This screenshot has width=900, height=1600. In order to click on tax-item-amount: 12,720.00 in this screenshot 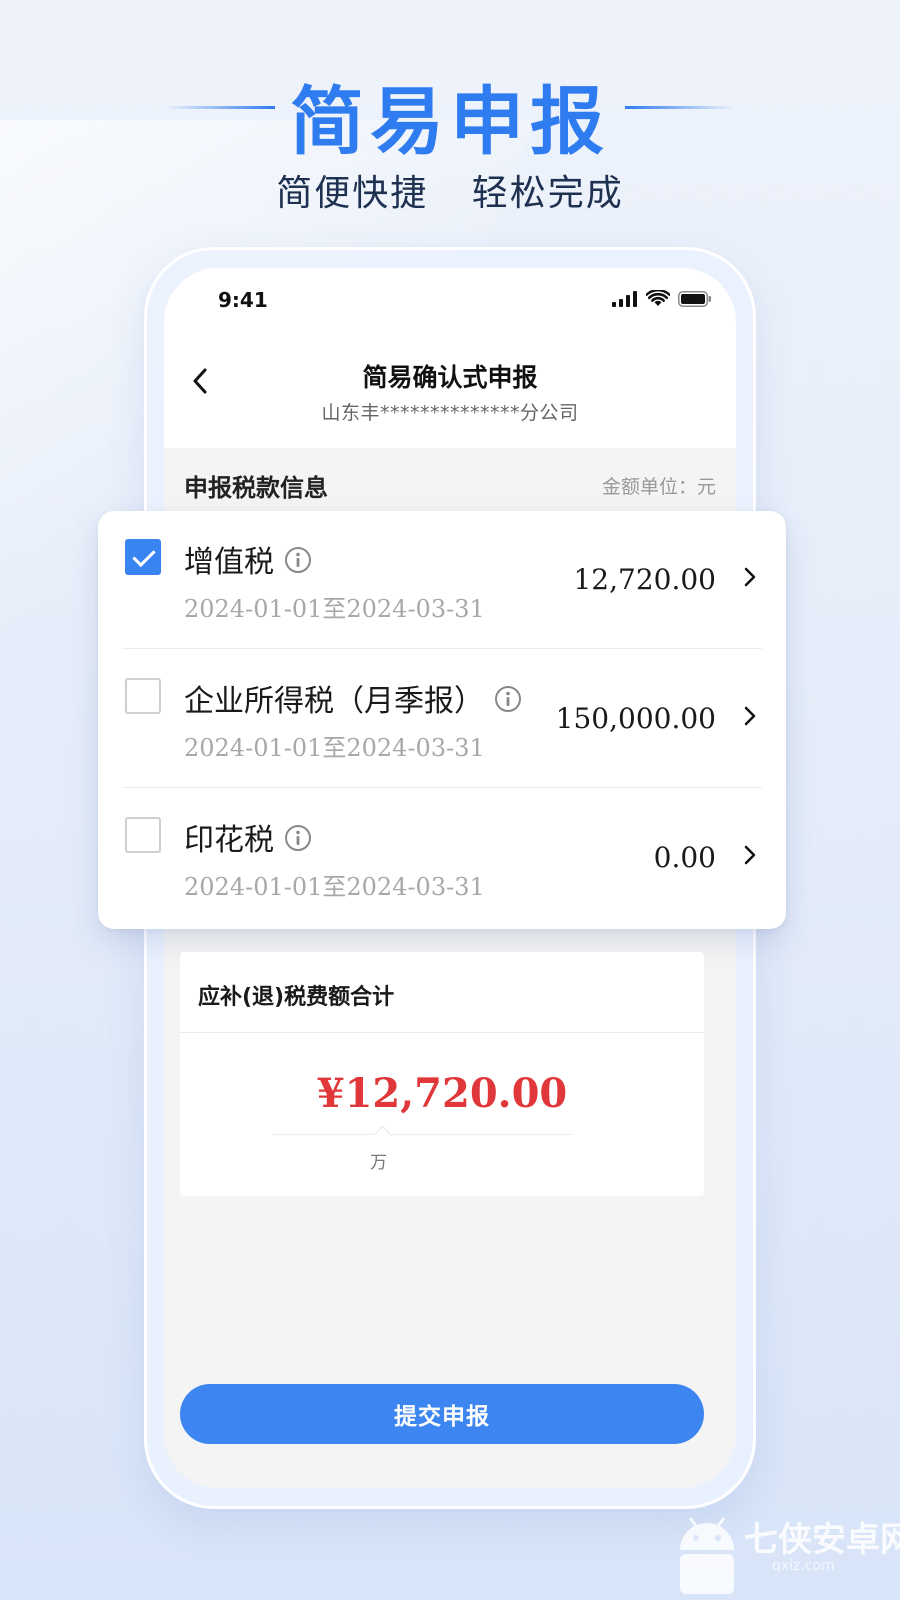, I will do `click(644, 579)`.